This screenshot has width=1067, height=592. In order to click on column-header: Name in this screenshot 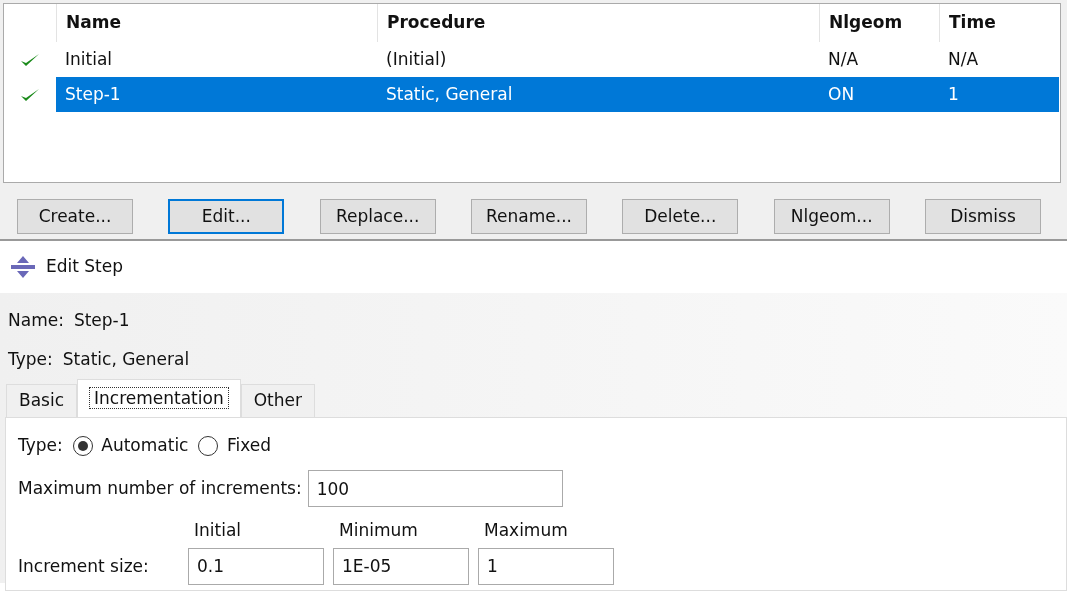, I will do `click(216, 23)`.